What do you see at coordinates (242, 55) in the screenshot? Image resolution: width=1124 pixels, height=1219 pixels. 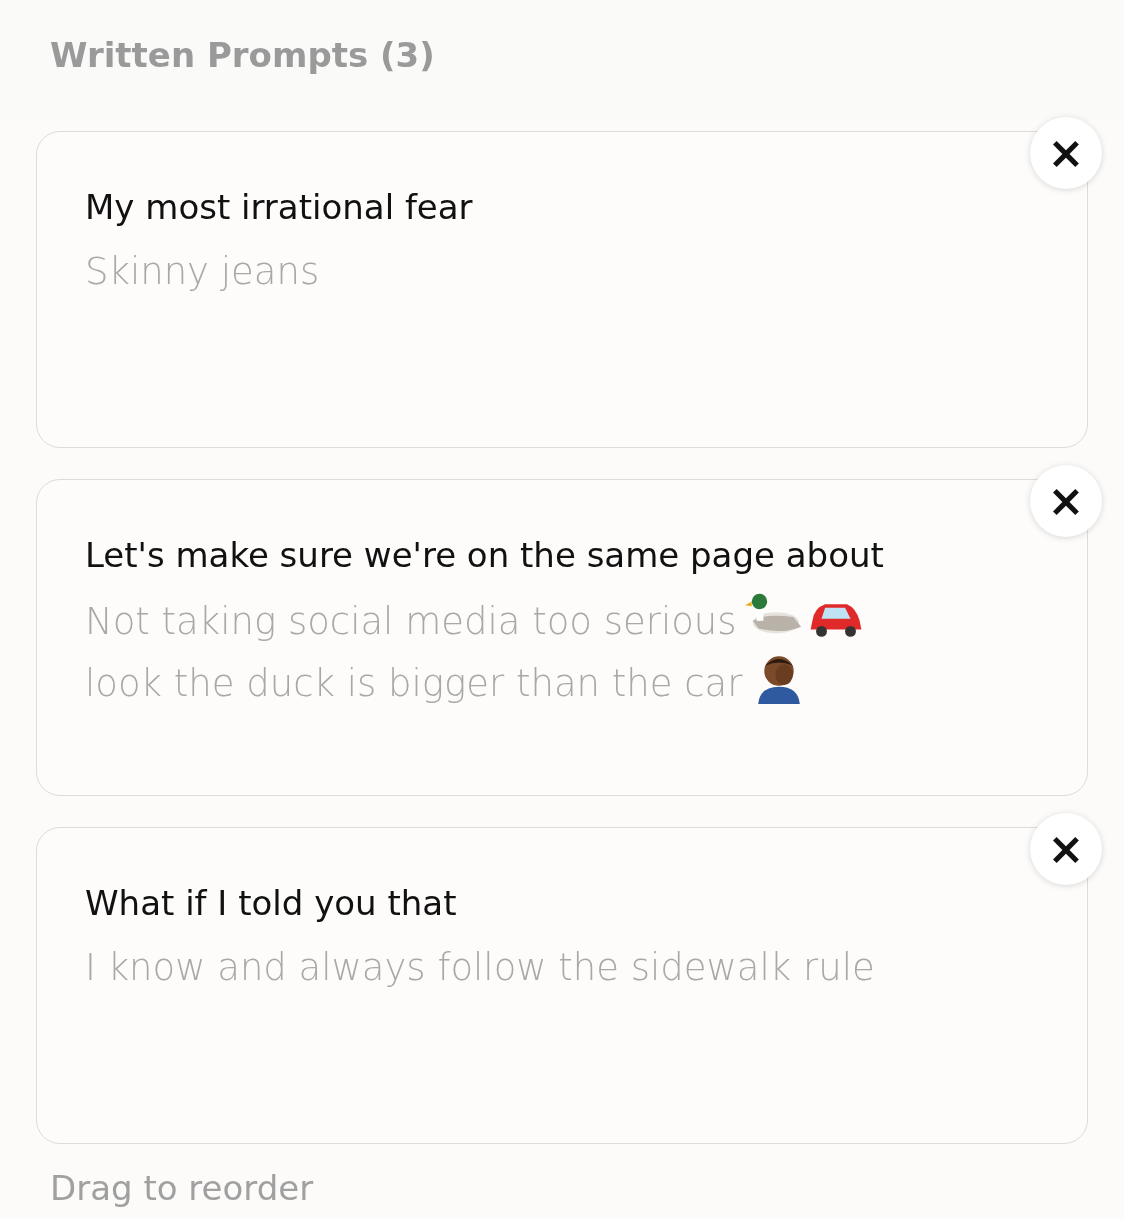 I see `section-title: Written Prompts (3)` at bounding box center [242, 55].